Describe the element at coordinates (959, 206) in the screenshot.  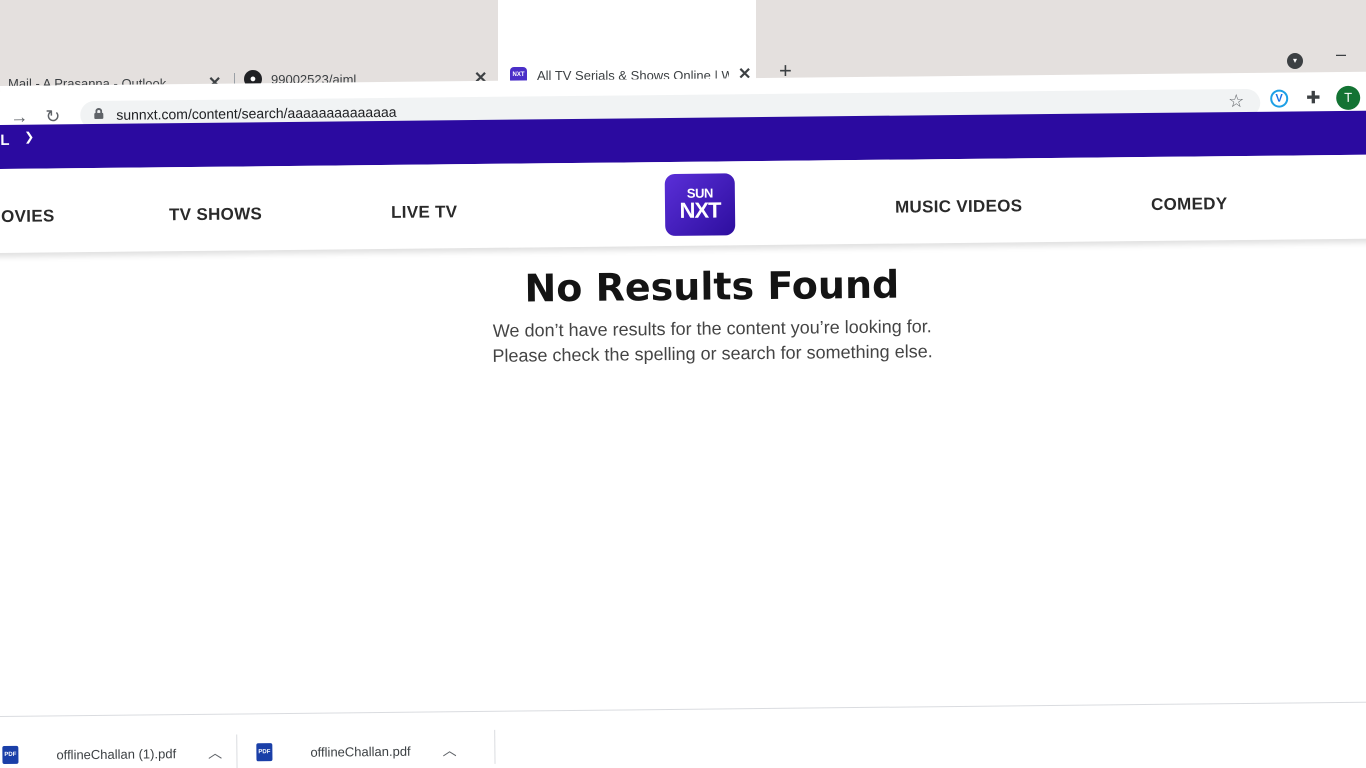
I see `nav-music-videos: MUSIC VIDEOS` at that location.